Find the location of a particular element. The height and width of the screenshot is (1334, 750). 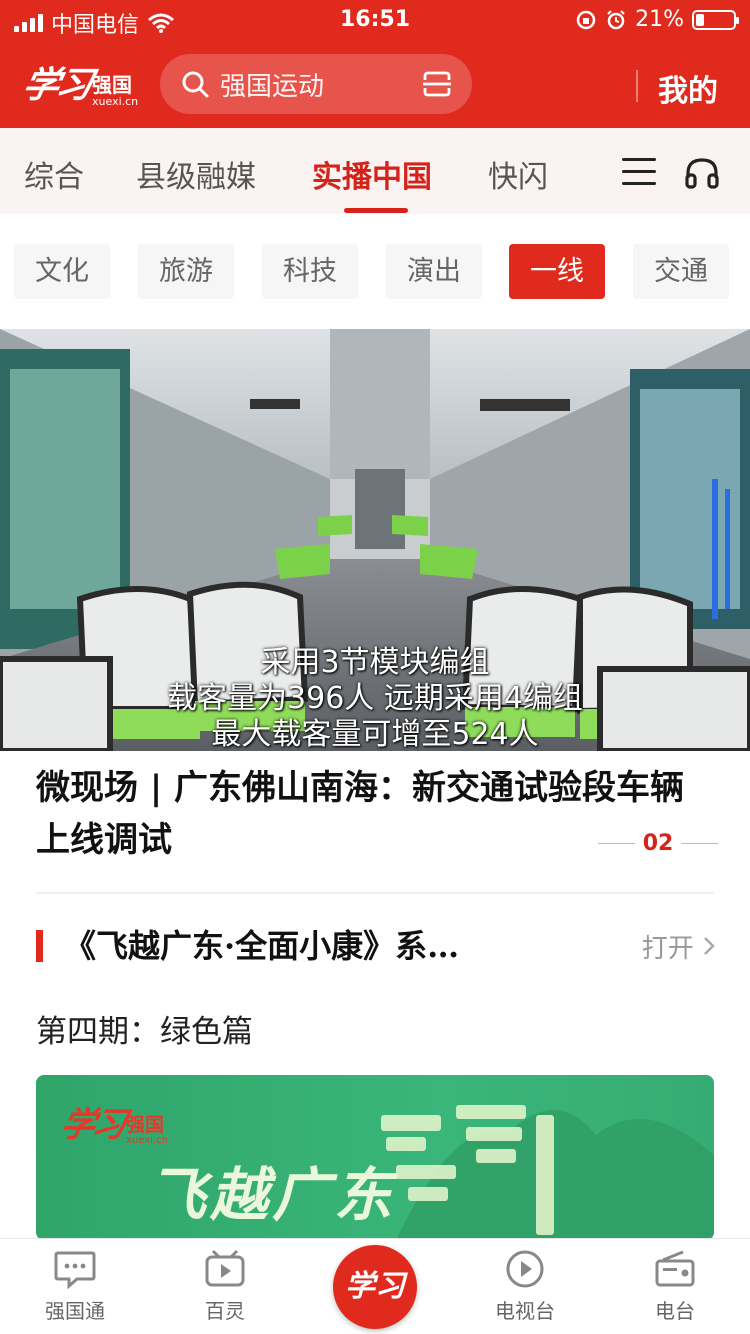

play-circle-icon is located at coordinates (525, 1269).